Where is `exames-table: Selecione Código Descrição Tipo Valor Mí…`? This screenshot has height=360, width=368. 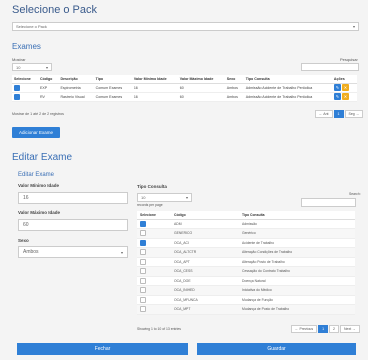 exames-table: Selecione Código Descrição Tipo Valor Mí… is located at coordinates (184, 88).